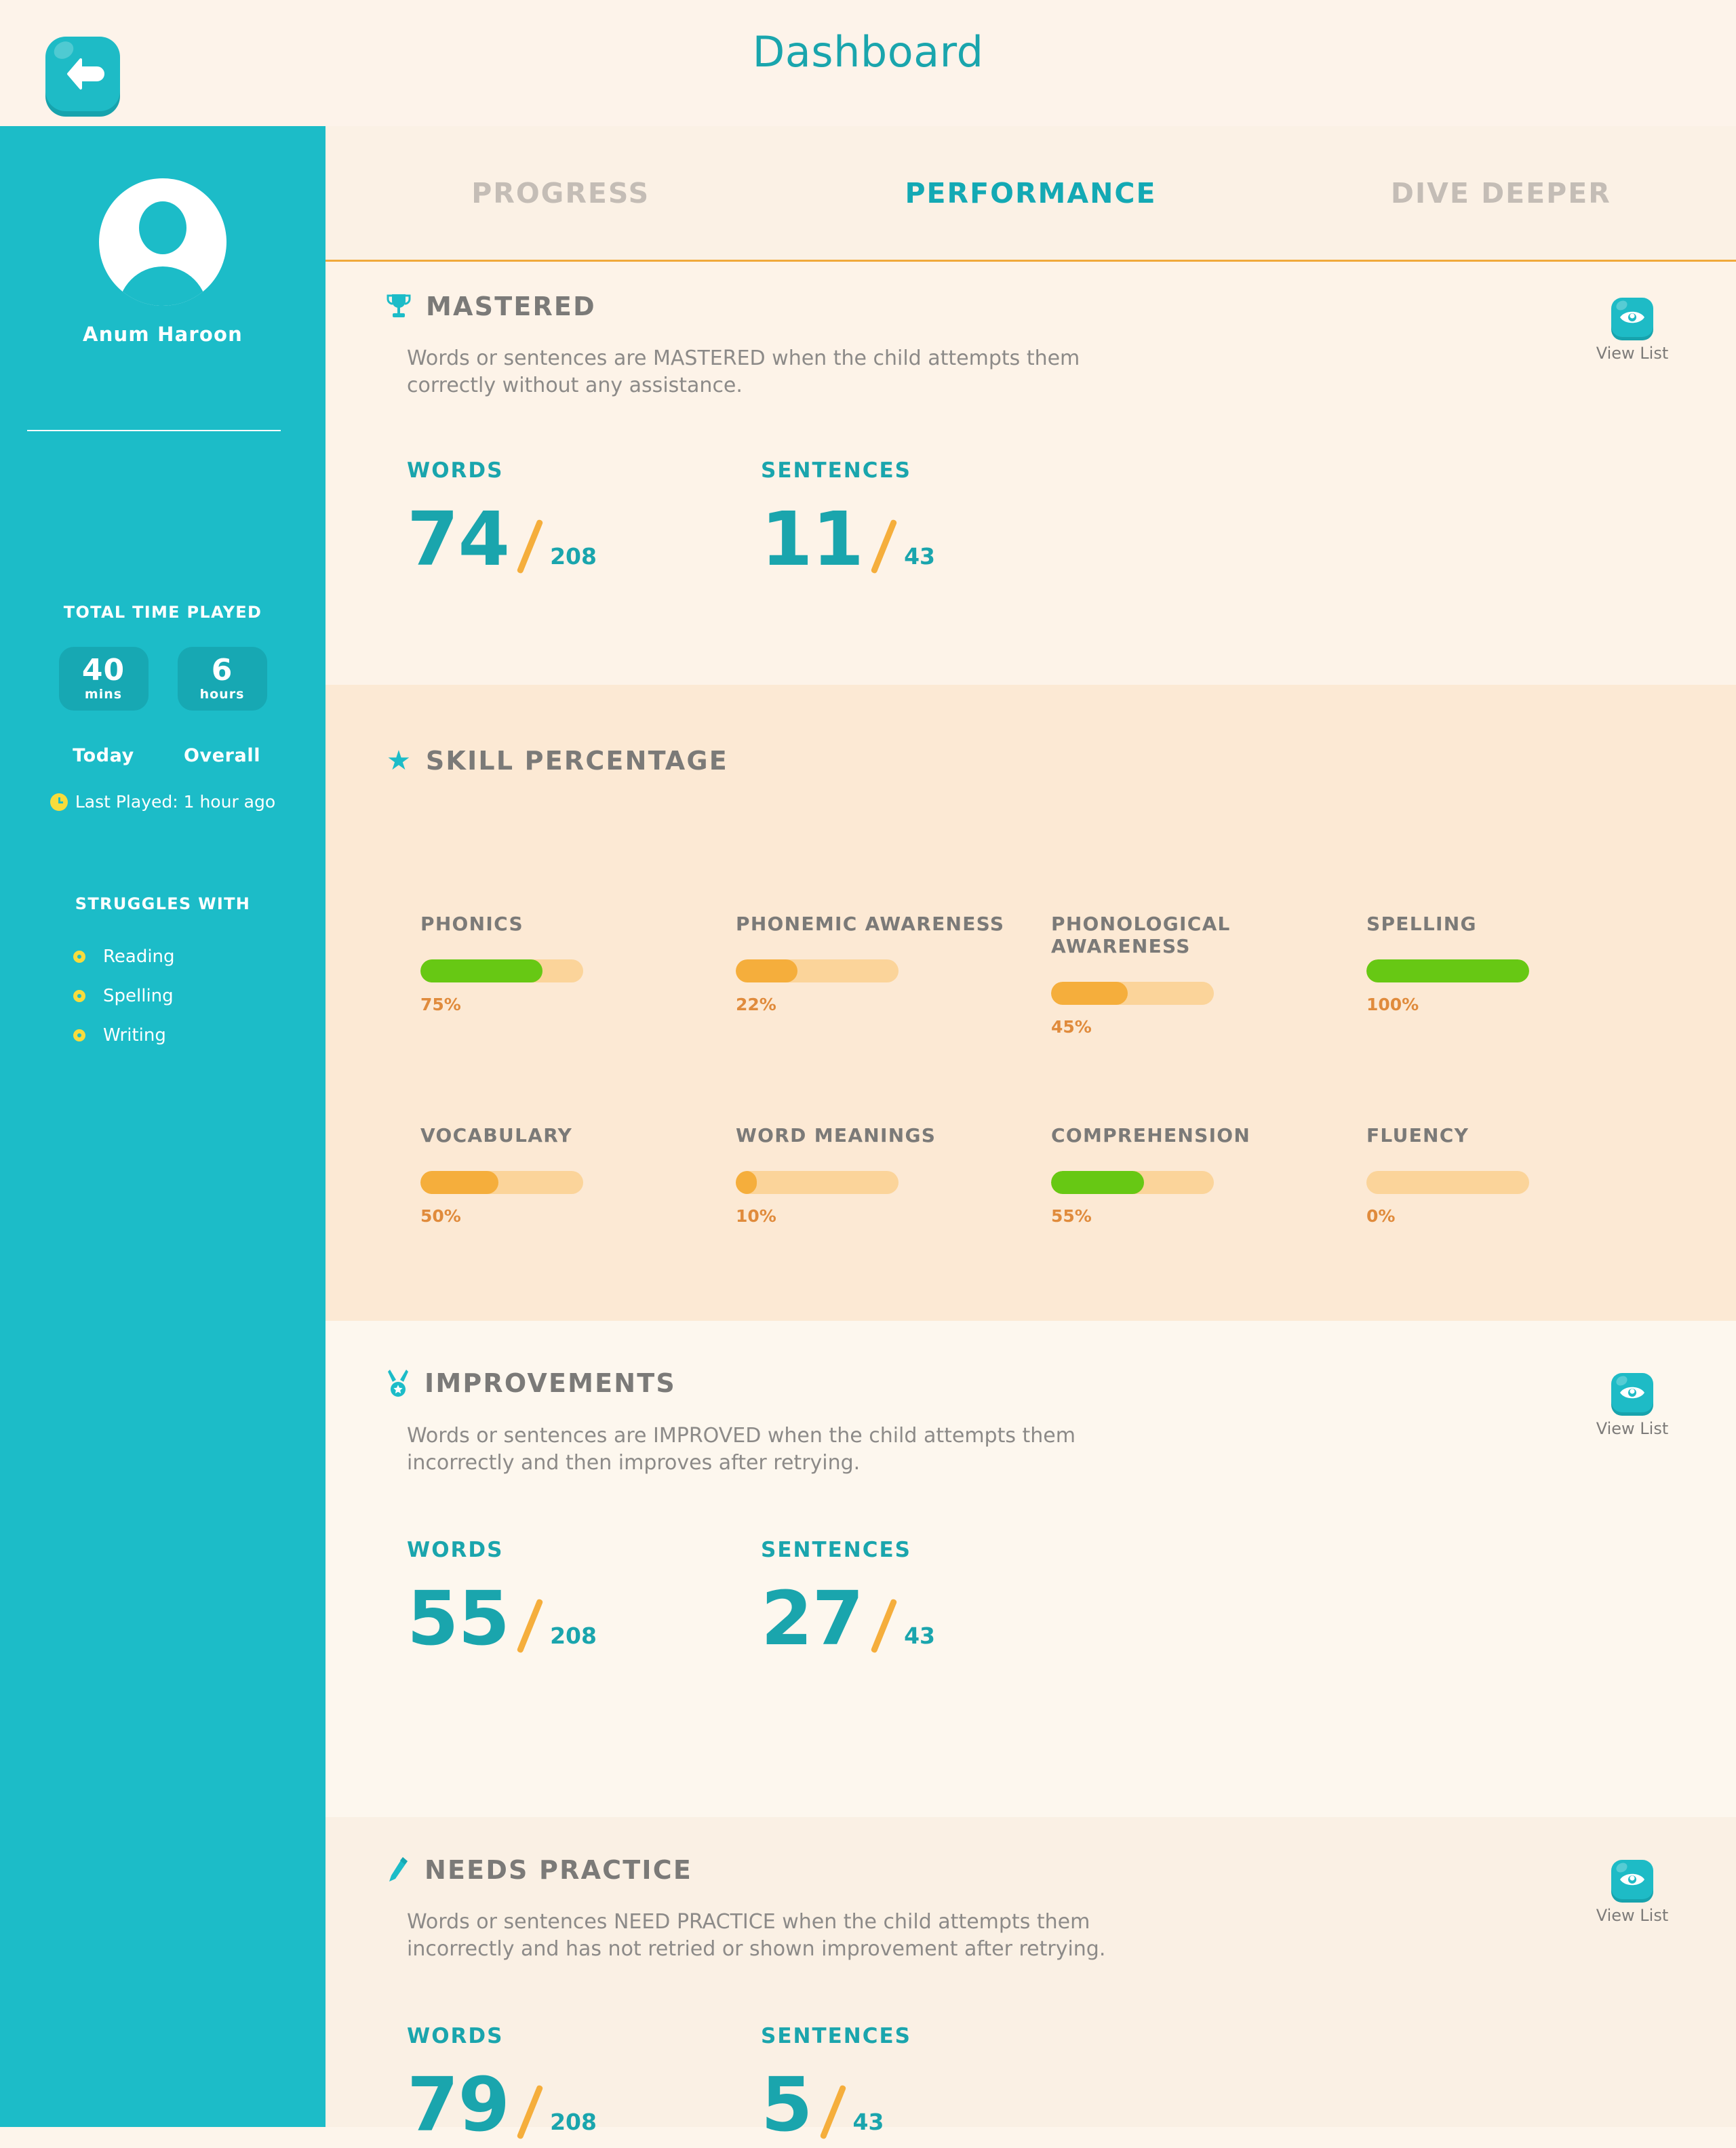 The image size is (1736, 2148). Describe the element at coordinates (103, 755) in the screenshot. I see `time-today-caption: Today` at that location.